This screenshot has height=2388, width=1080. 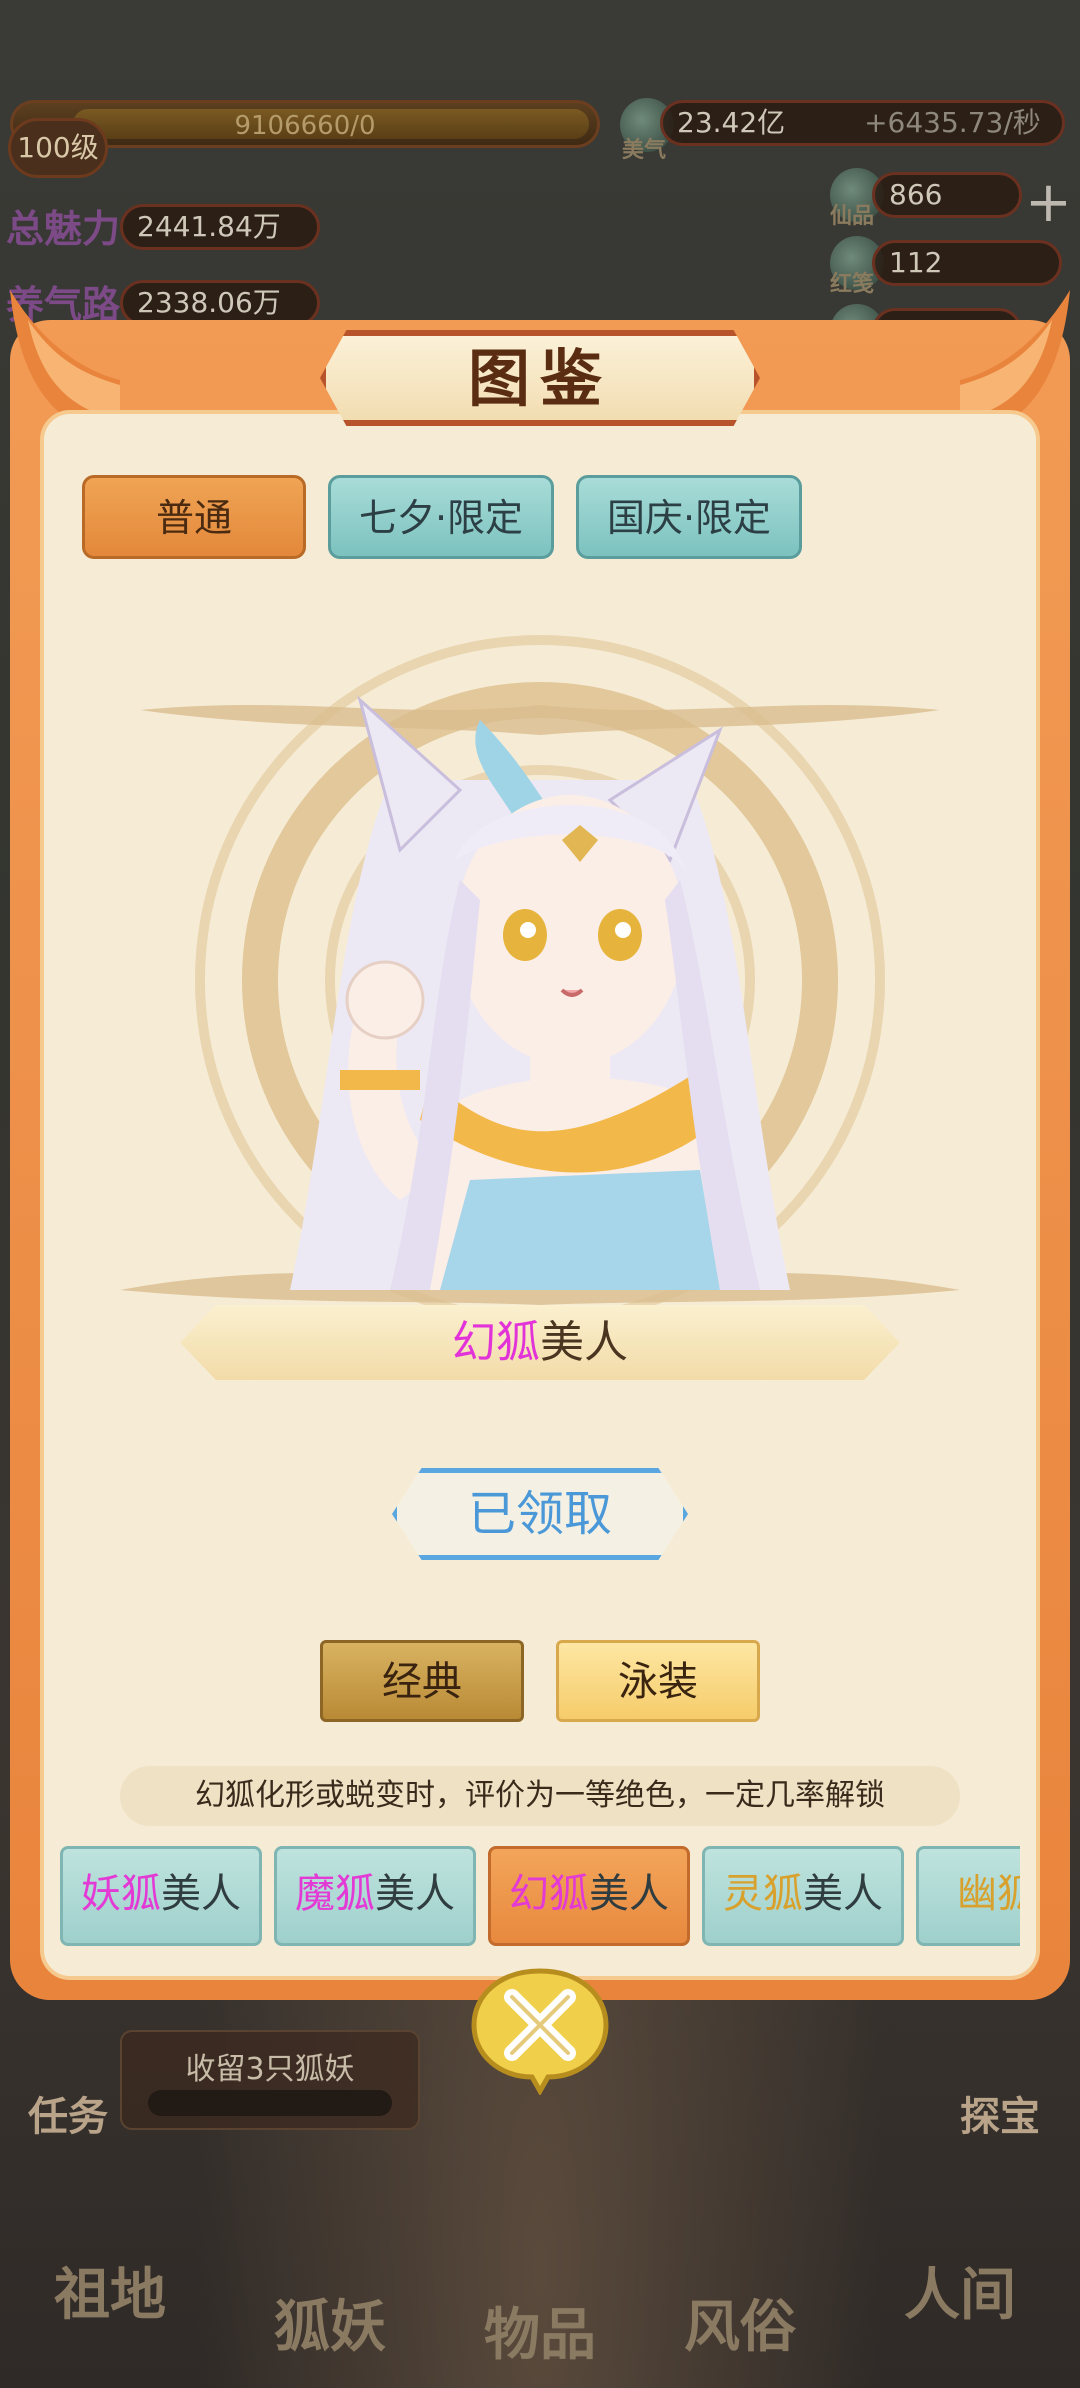 I want to click on plus-icon: +, so click(x=1048, y=202).